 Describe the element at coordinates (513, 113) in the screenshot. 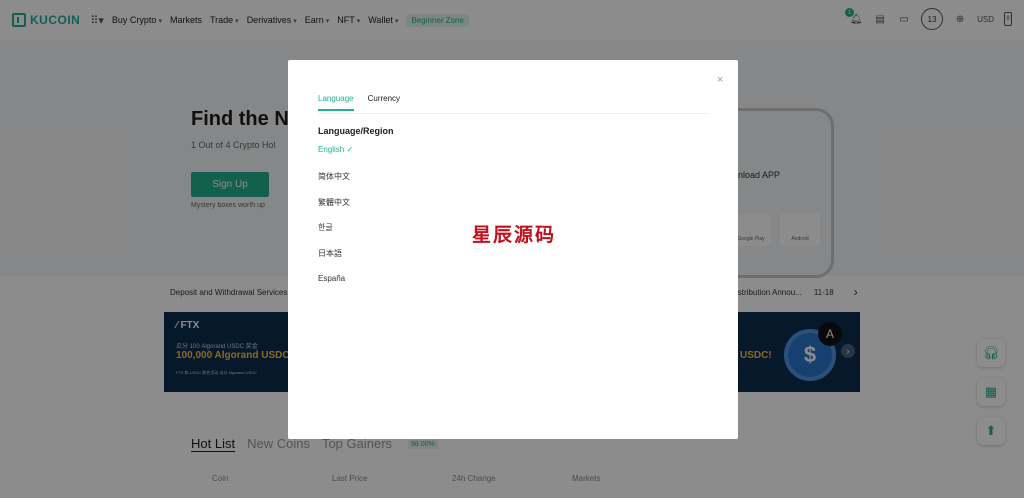

I see `tab-divider` at that location.